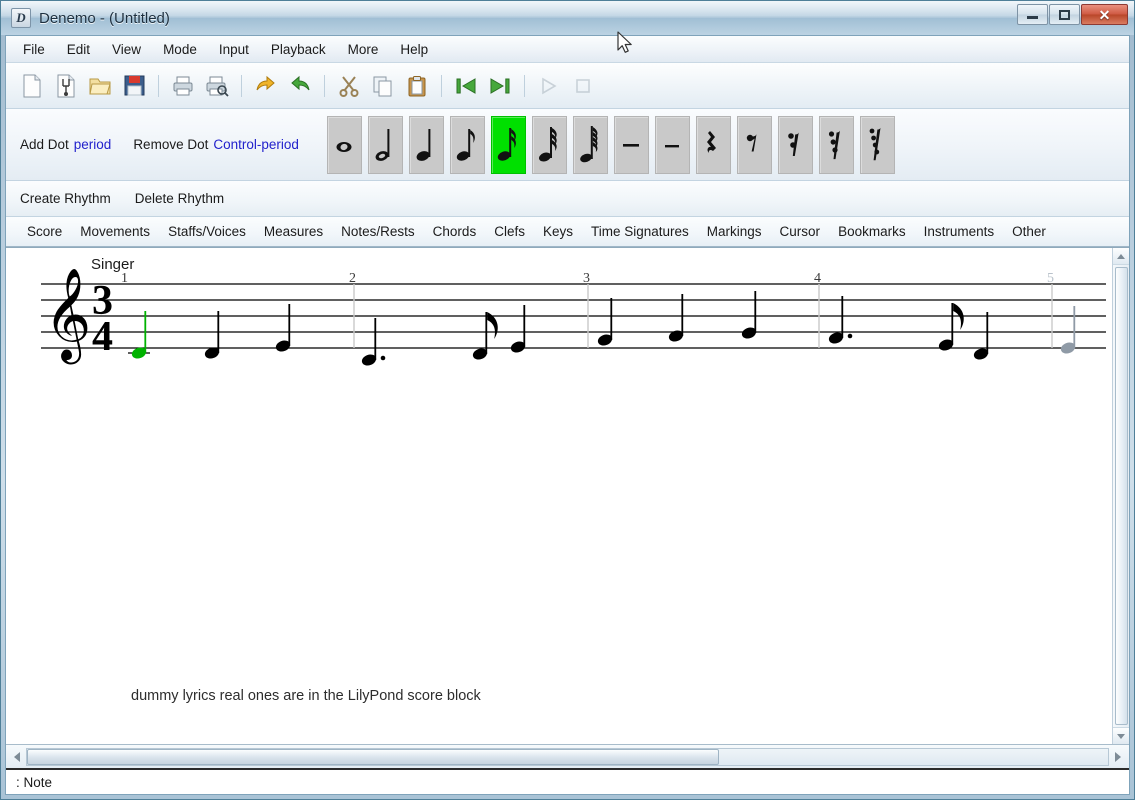 The image size is (1135, 800). I want to click on menu-input: Input, so click(234, 49).